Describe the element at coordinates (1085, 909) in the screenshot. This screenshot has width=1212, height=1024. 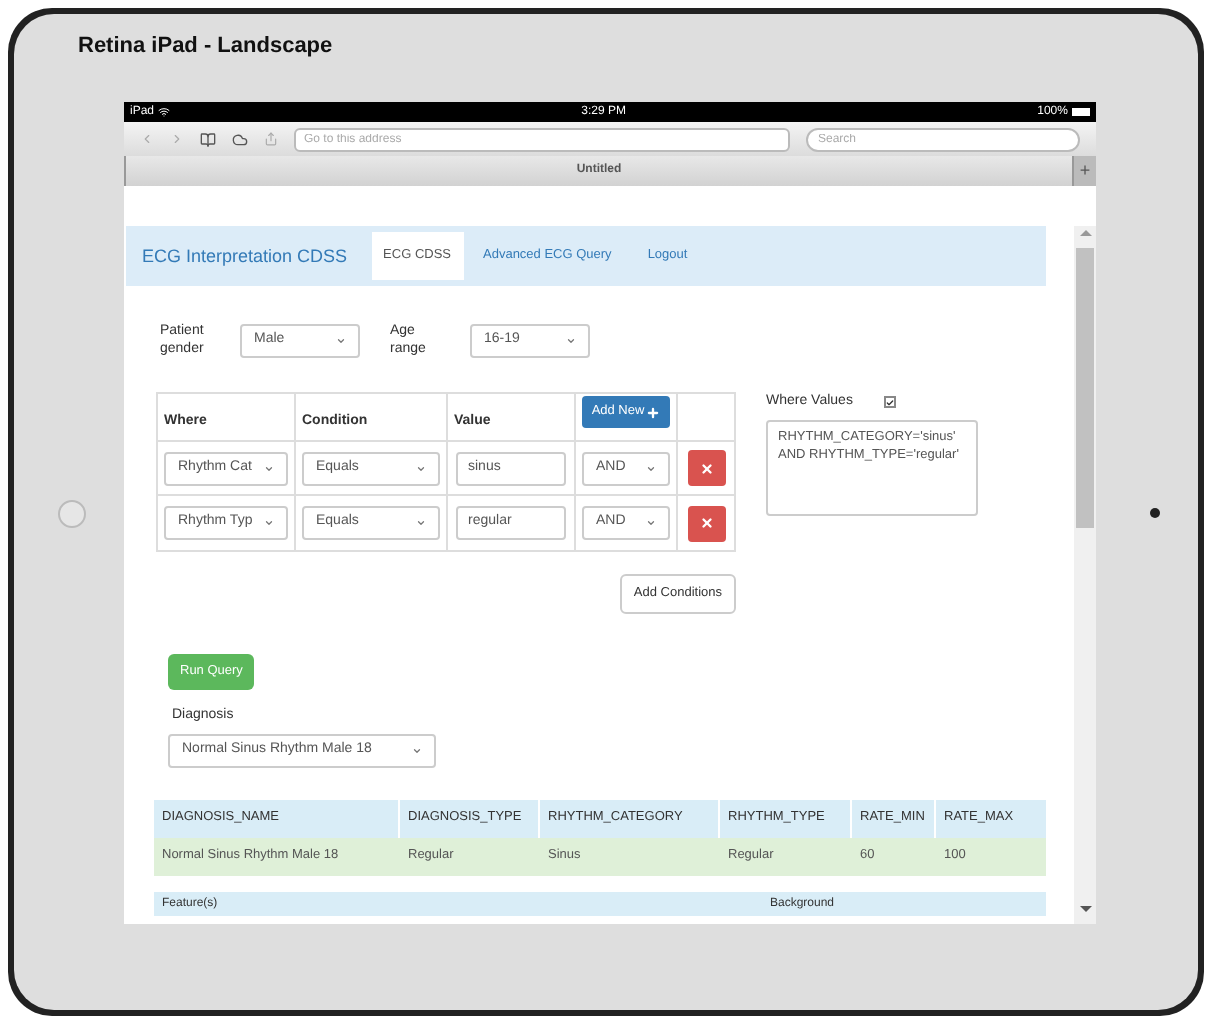
I see `scroll-down-icon` at that location.